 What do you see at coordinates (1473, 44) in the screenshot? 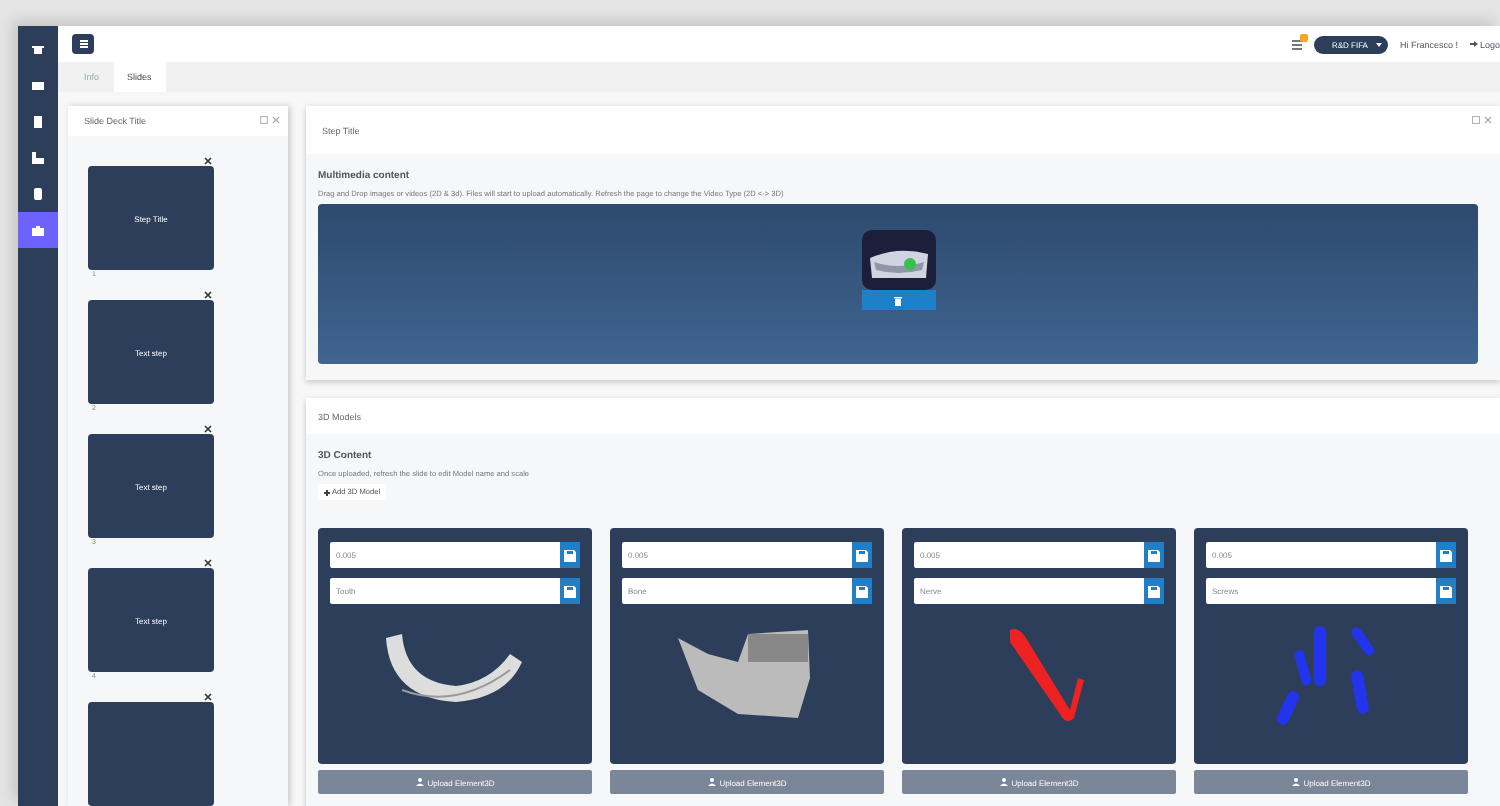
I see `logout-icon` at bounding box center [1473, 44].